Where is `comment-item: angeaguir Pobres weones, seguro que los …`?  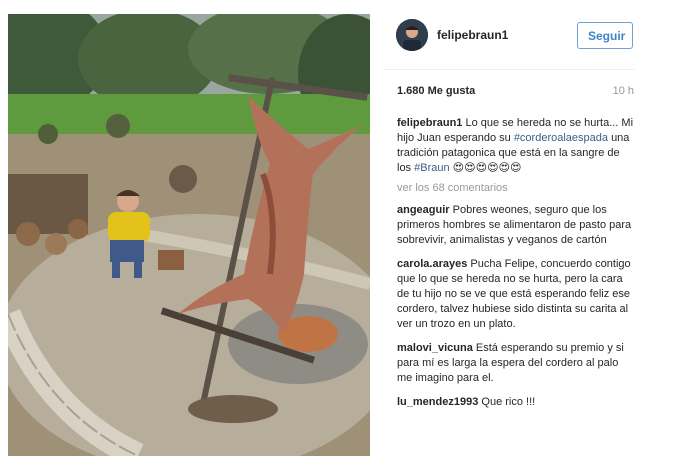
comment-item: angeaguir Pobres weones, seguro que los … is located at coordinates (515, 225).